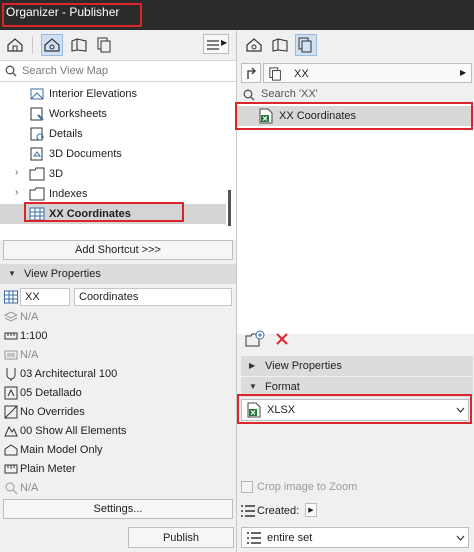 The width and height of the screenshot is (474, 552). Describe the element at coordinates (11, 488) in the screenshot. I see `zoom-icon` at that location.